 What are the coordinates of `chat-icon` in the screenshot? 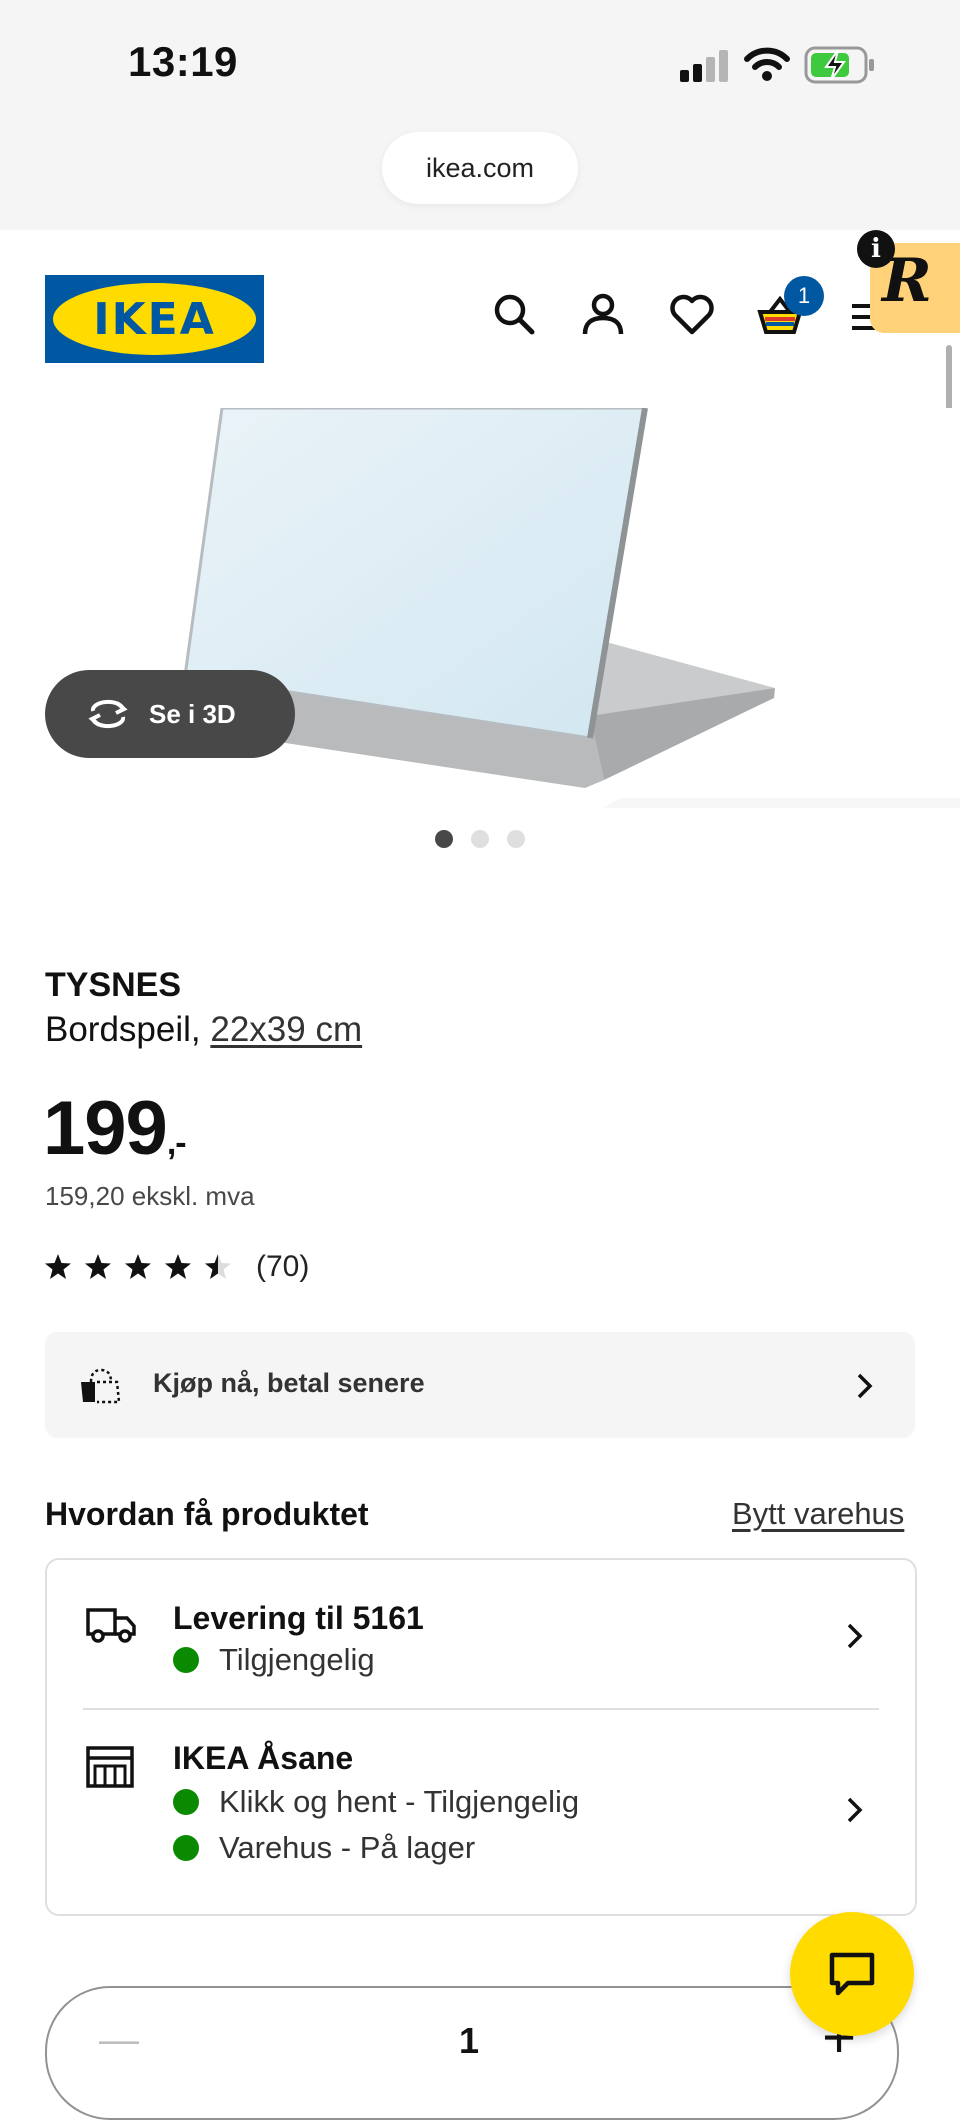 It's located at (852, 1974).